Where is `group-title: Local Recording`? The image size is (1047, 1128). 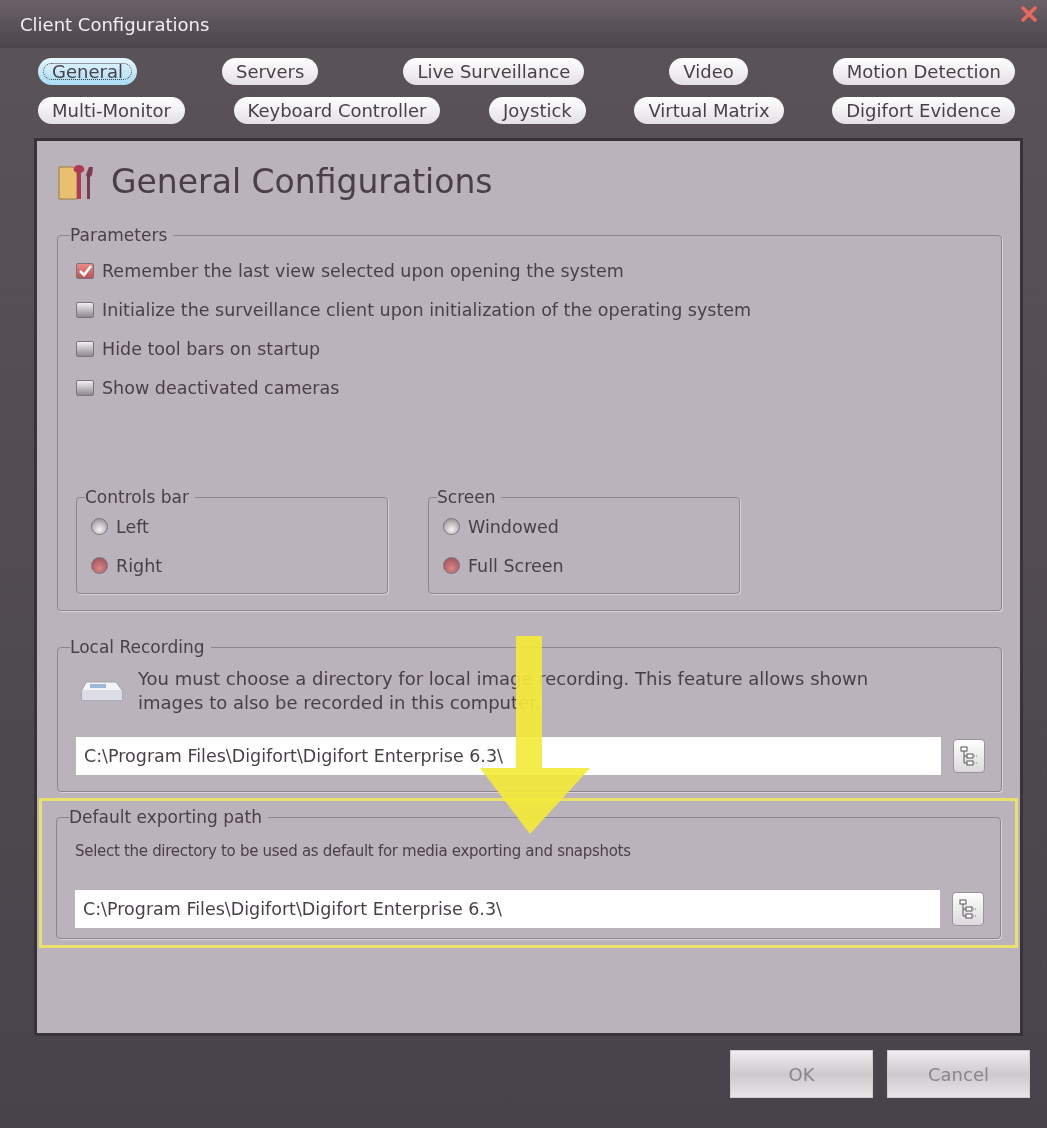 group-title: Local Recording is located at coordinates (138, 647).